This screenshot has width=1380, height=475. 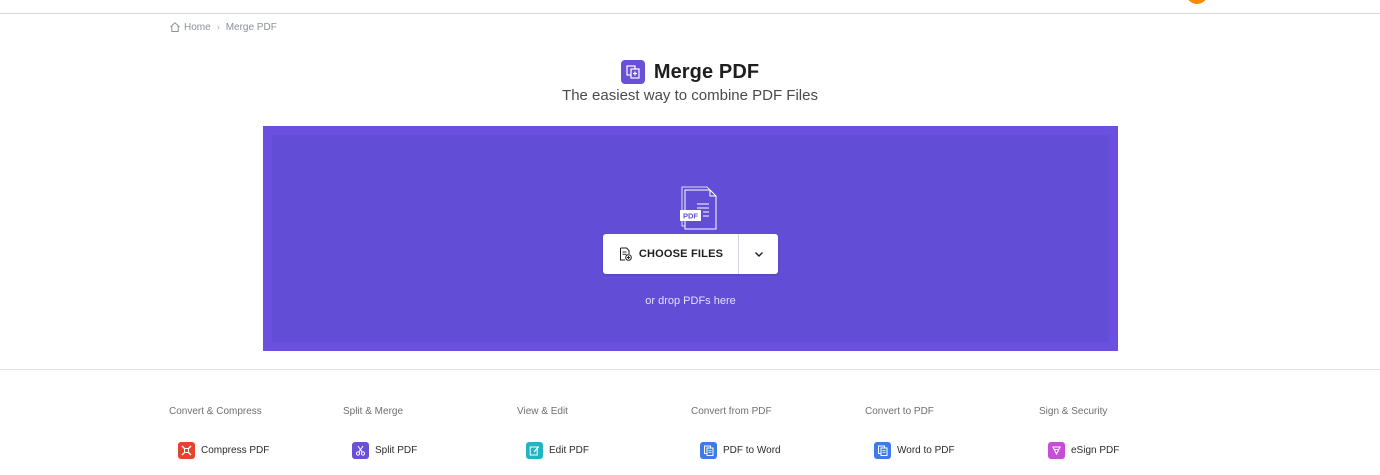 I want to click on tool-link-pdf-to-word: PDF to Word, so click(x=740, y=450).